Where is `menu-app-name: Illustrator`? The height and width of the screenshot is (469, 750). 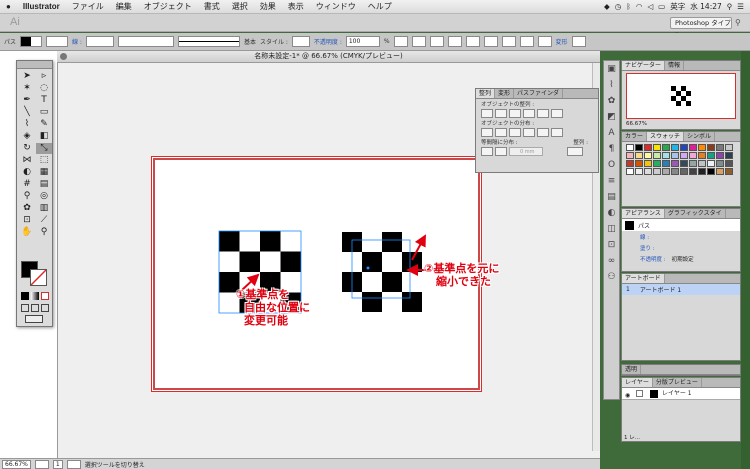 menu-app-name: Illustrator is located at coordinates (41, 6).